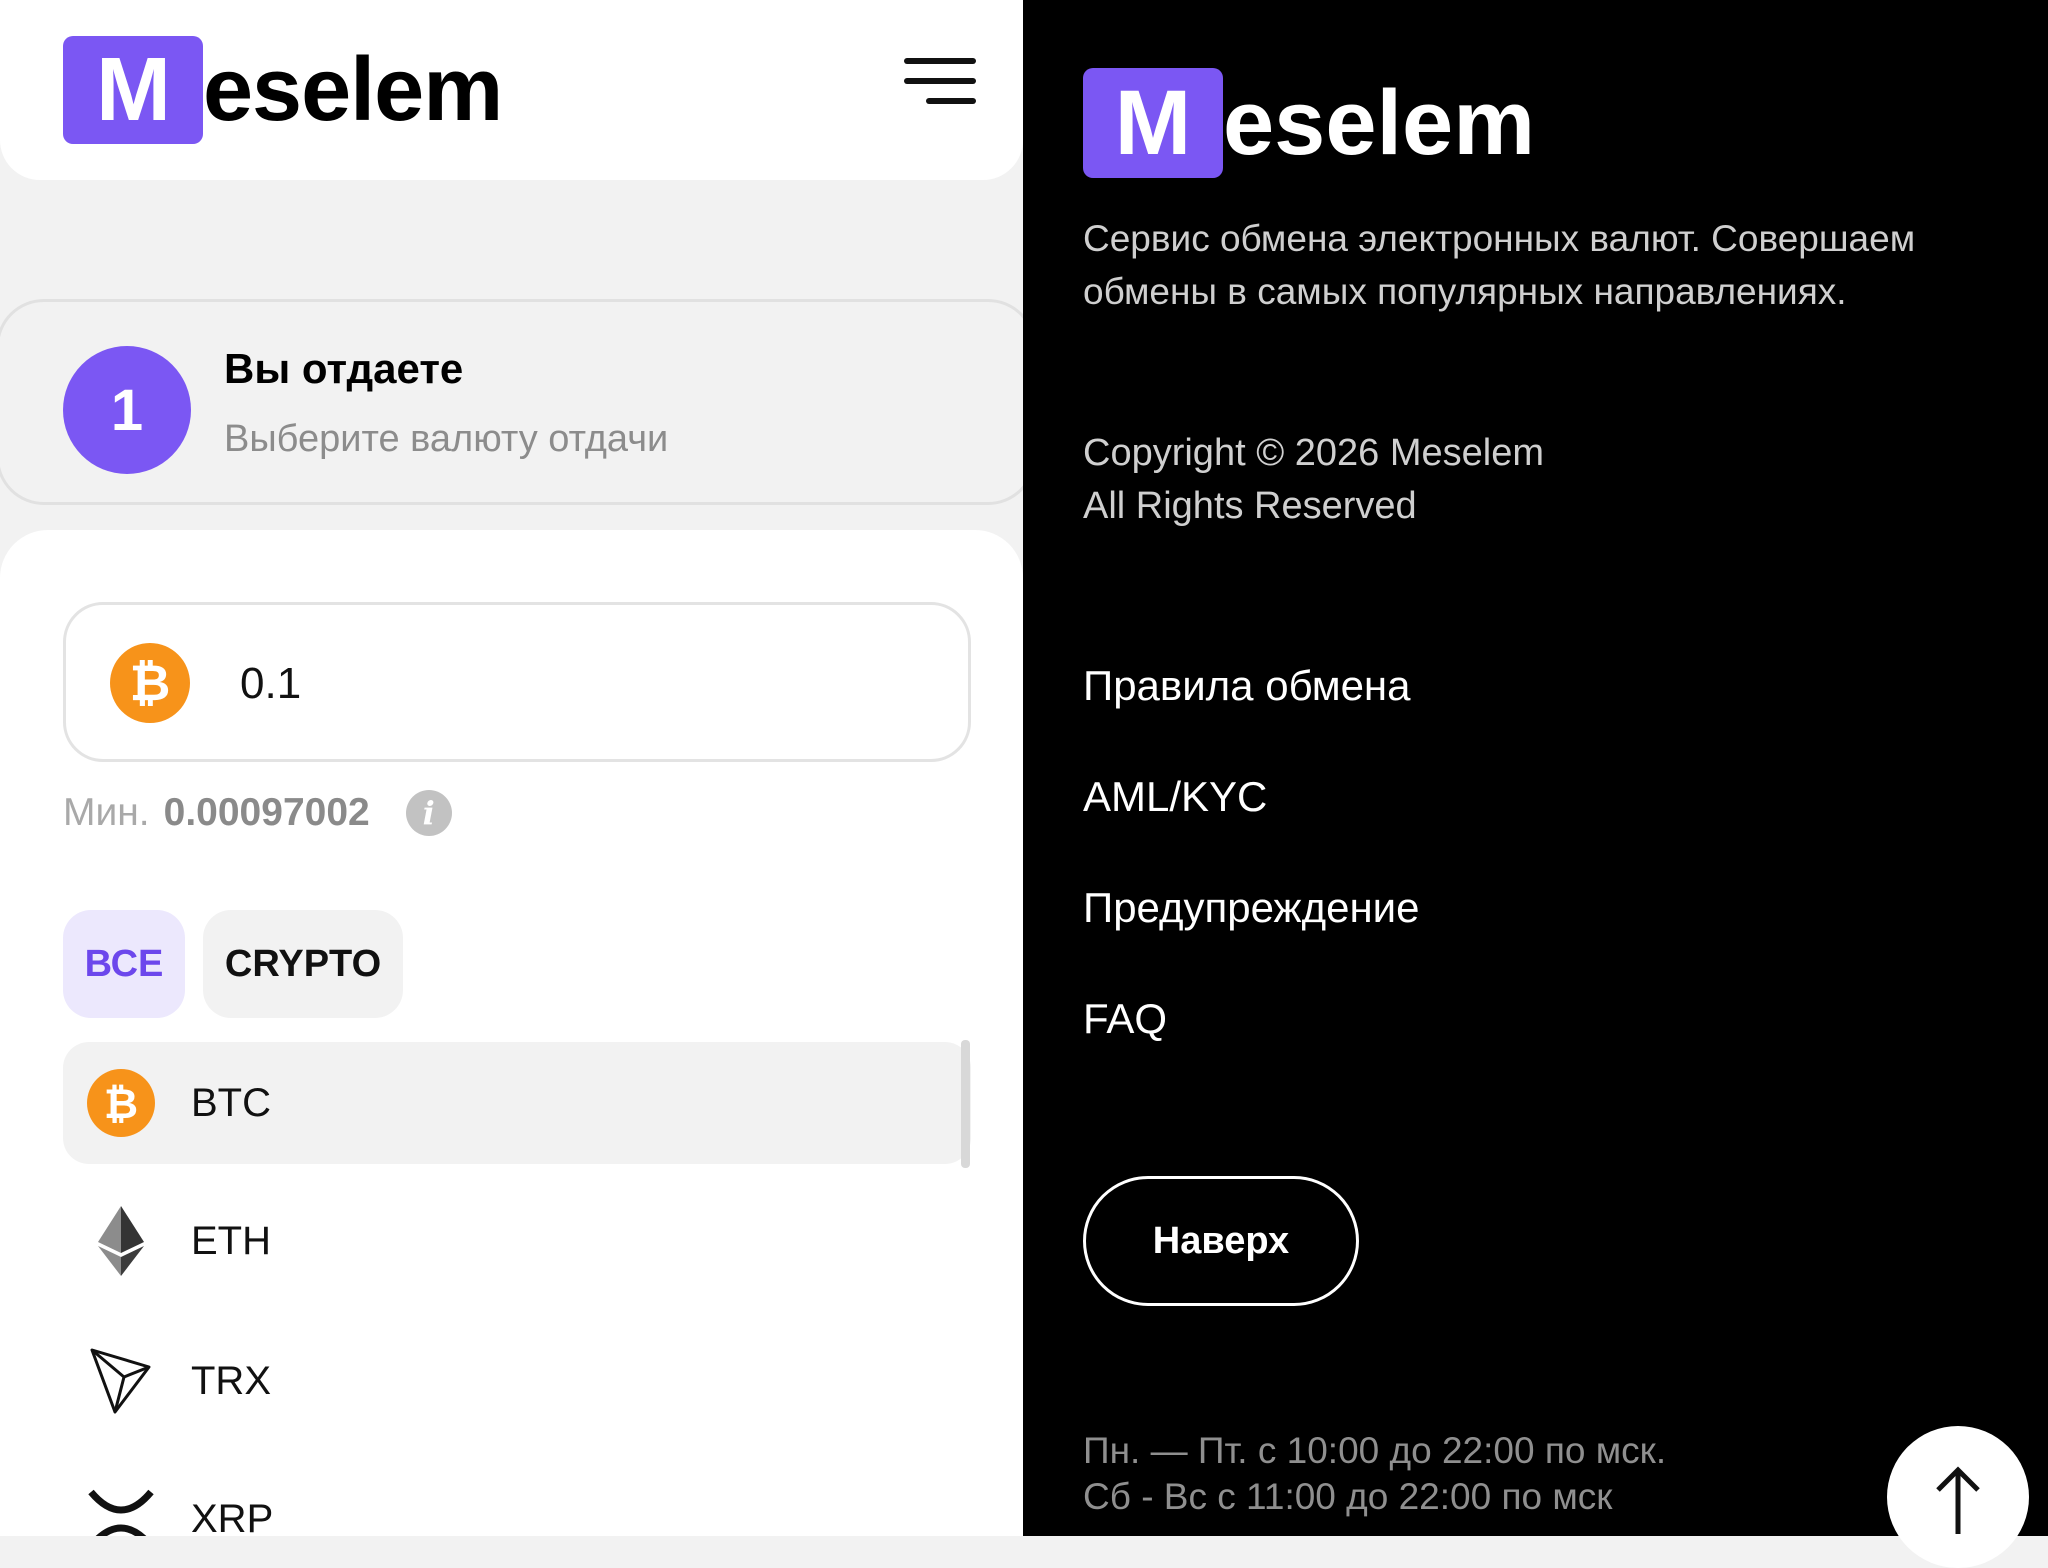 The image size is (2048, 1568). I want to click on currency-label: XRP, so click(232, 1516).